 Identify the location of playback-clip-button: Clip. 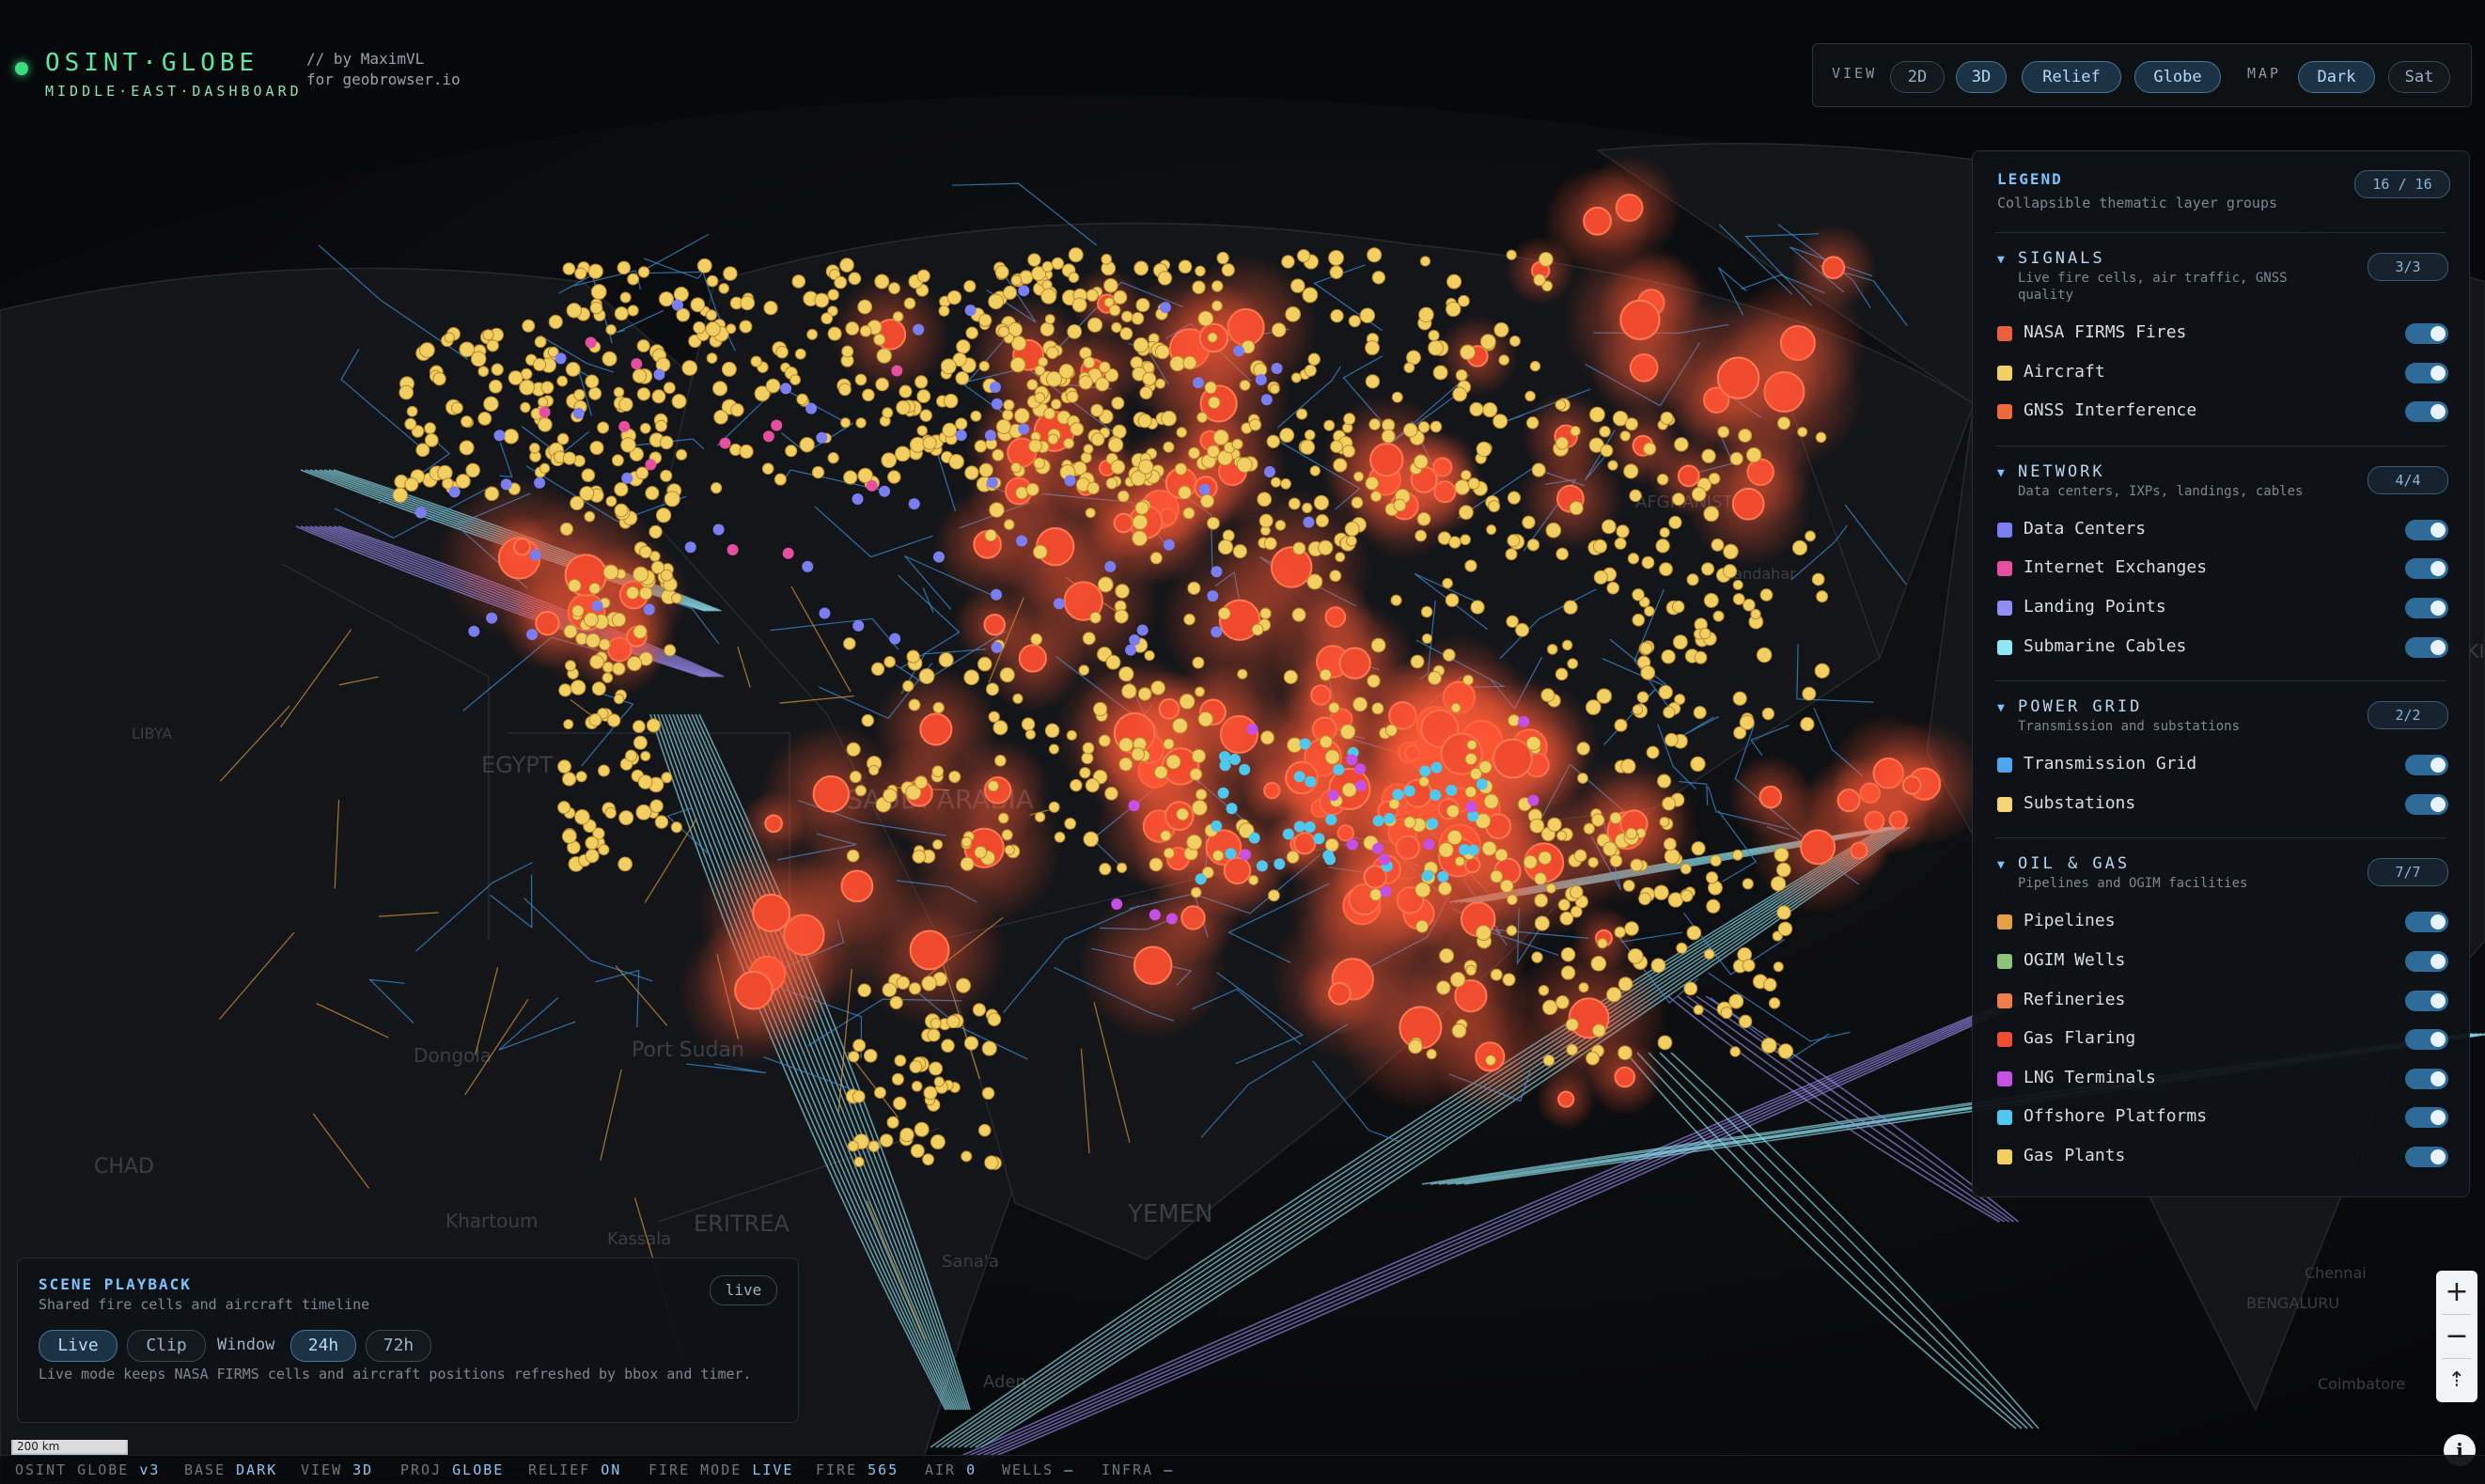
(166, 1346).